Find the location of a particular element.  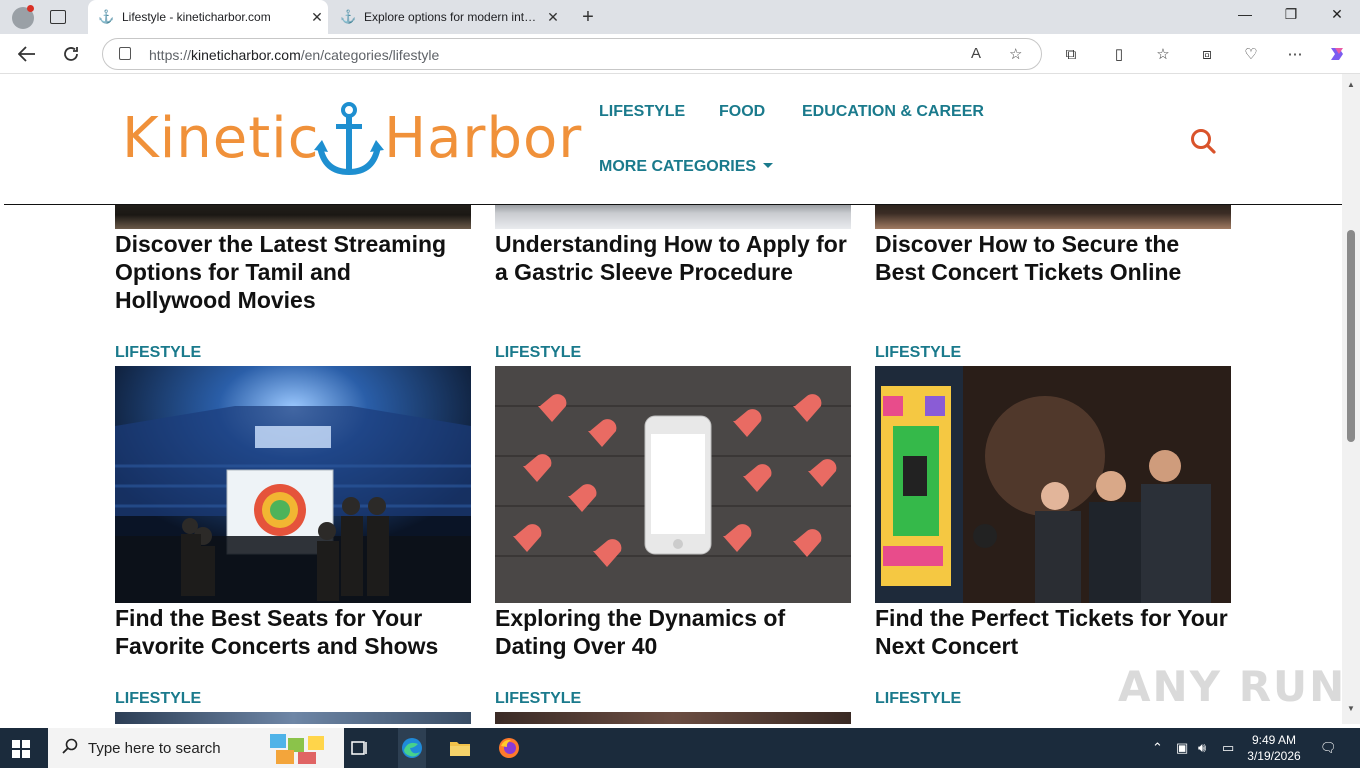

article-image-phone-hearts is located at coordinates (673, 484).